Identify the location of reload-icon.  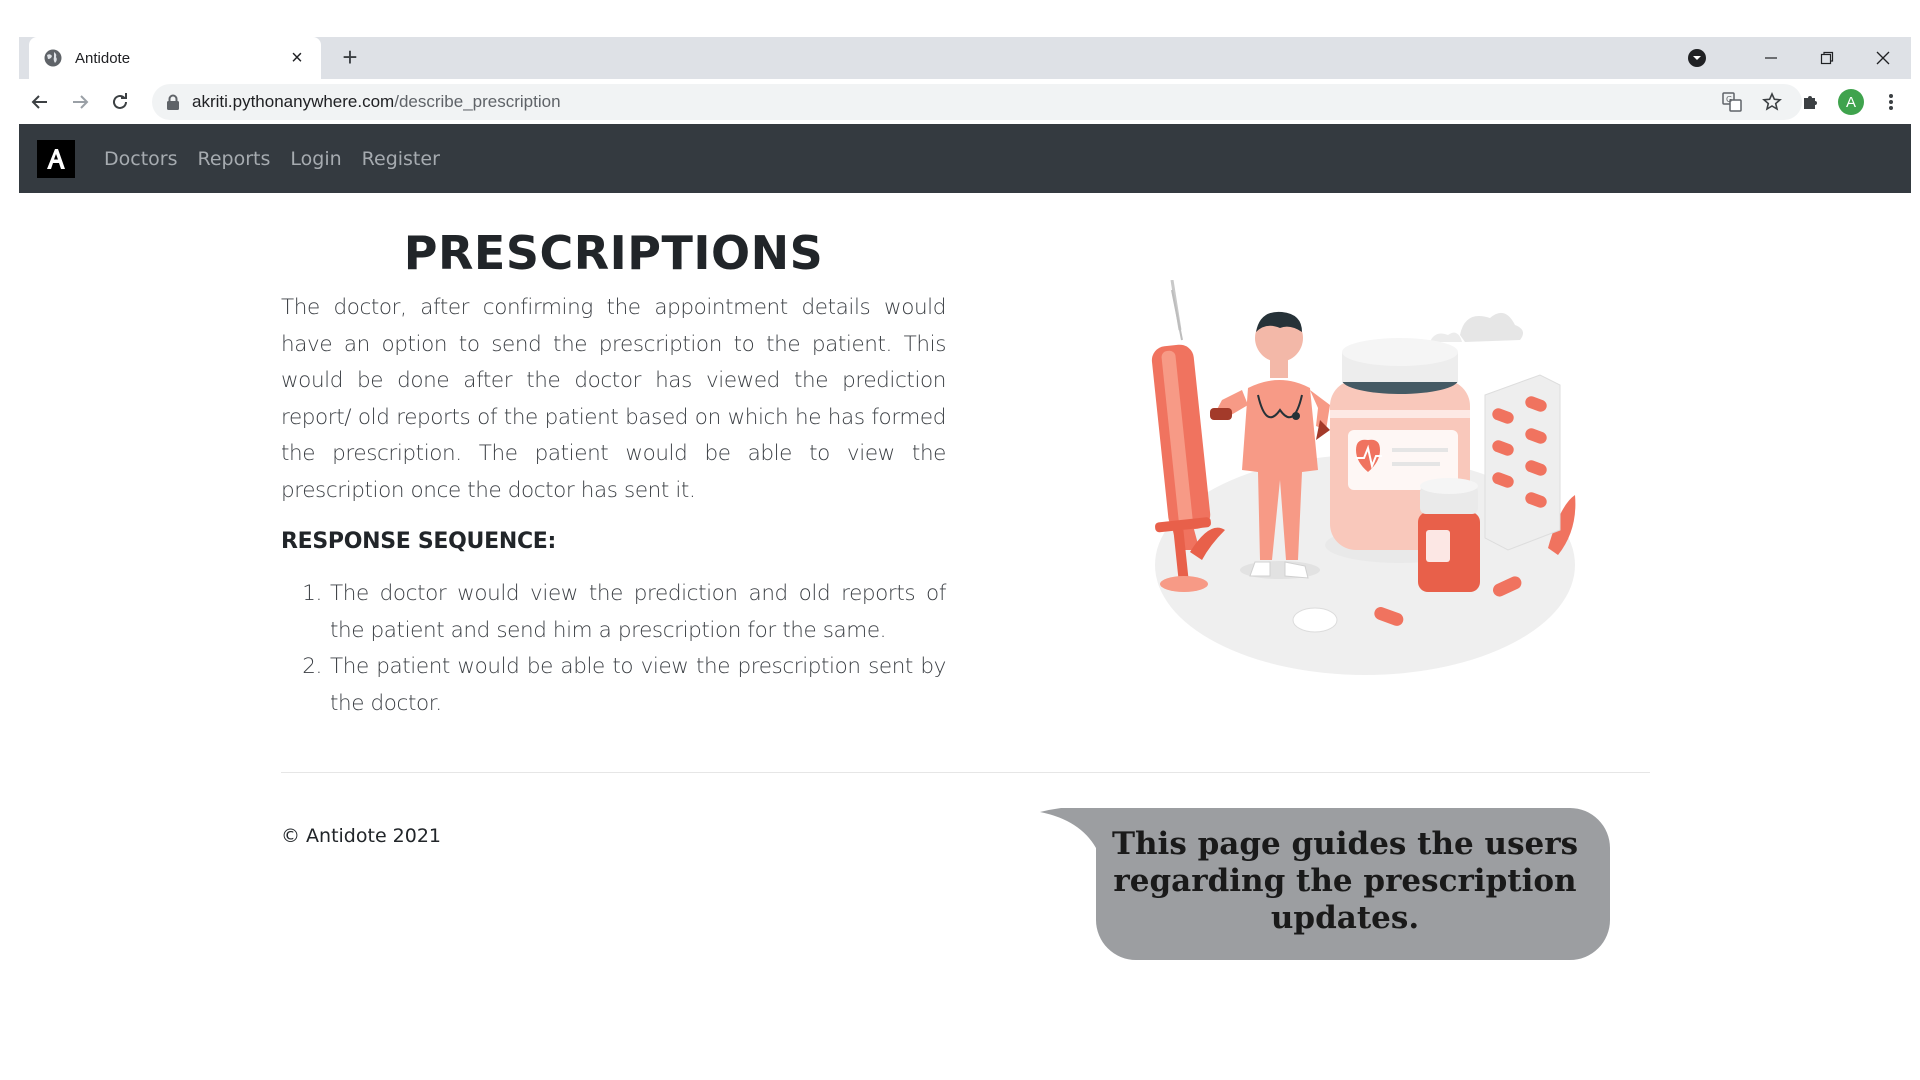
(120, 101).